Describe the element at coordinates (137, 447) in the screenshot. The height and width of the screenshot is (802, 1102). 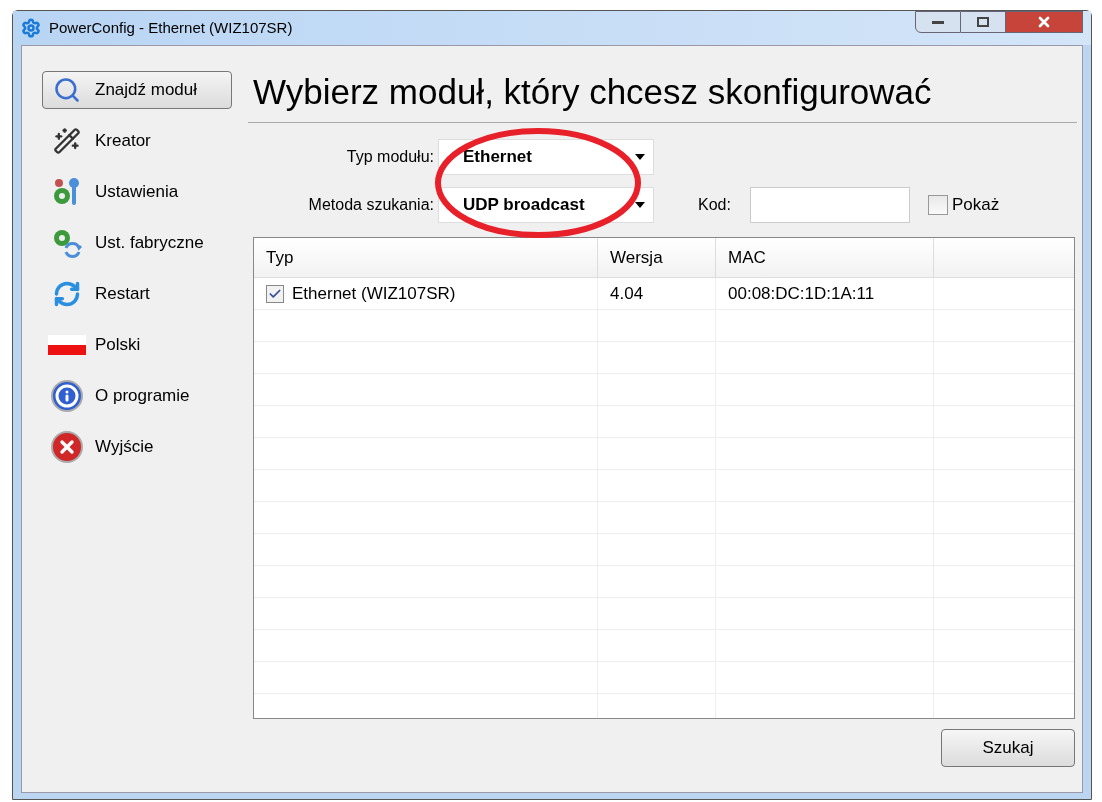
I see `sidebar-item: Wyjście` at that location.